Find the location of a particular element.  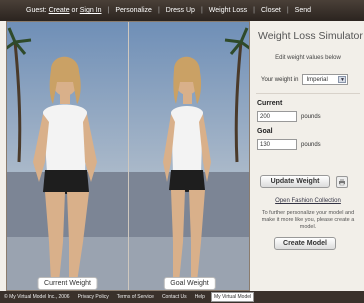

goal-label: Goal is located at coordinates (265, 131).